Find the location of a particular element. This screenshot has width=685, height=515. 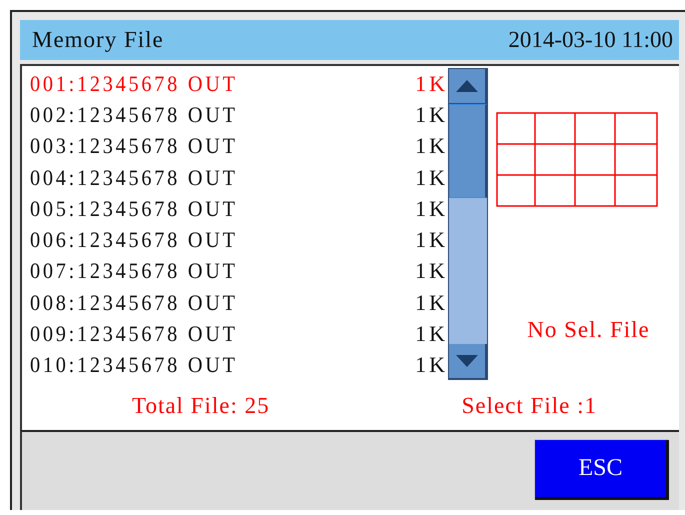

scroll-down-button is located at coordinates (468, 361).